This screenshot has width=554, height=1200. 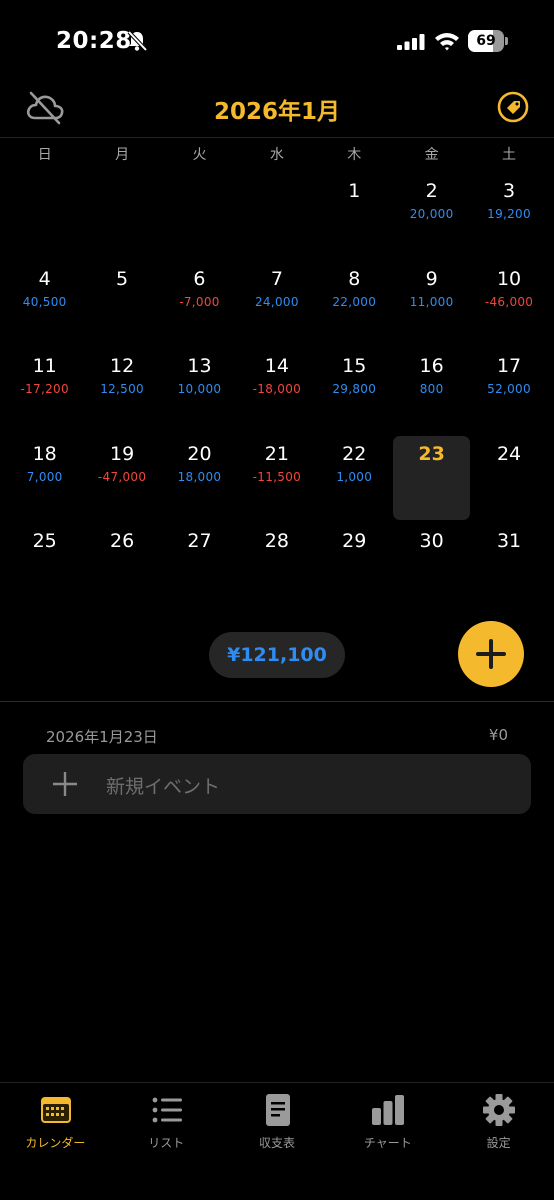 I want to click on weekday-thu: 木, so click(x=354, y=155).